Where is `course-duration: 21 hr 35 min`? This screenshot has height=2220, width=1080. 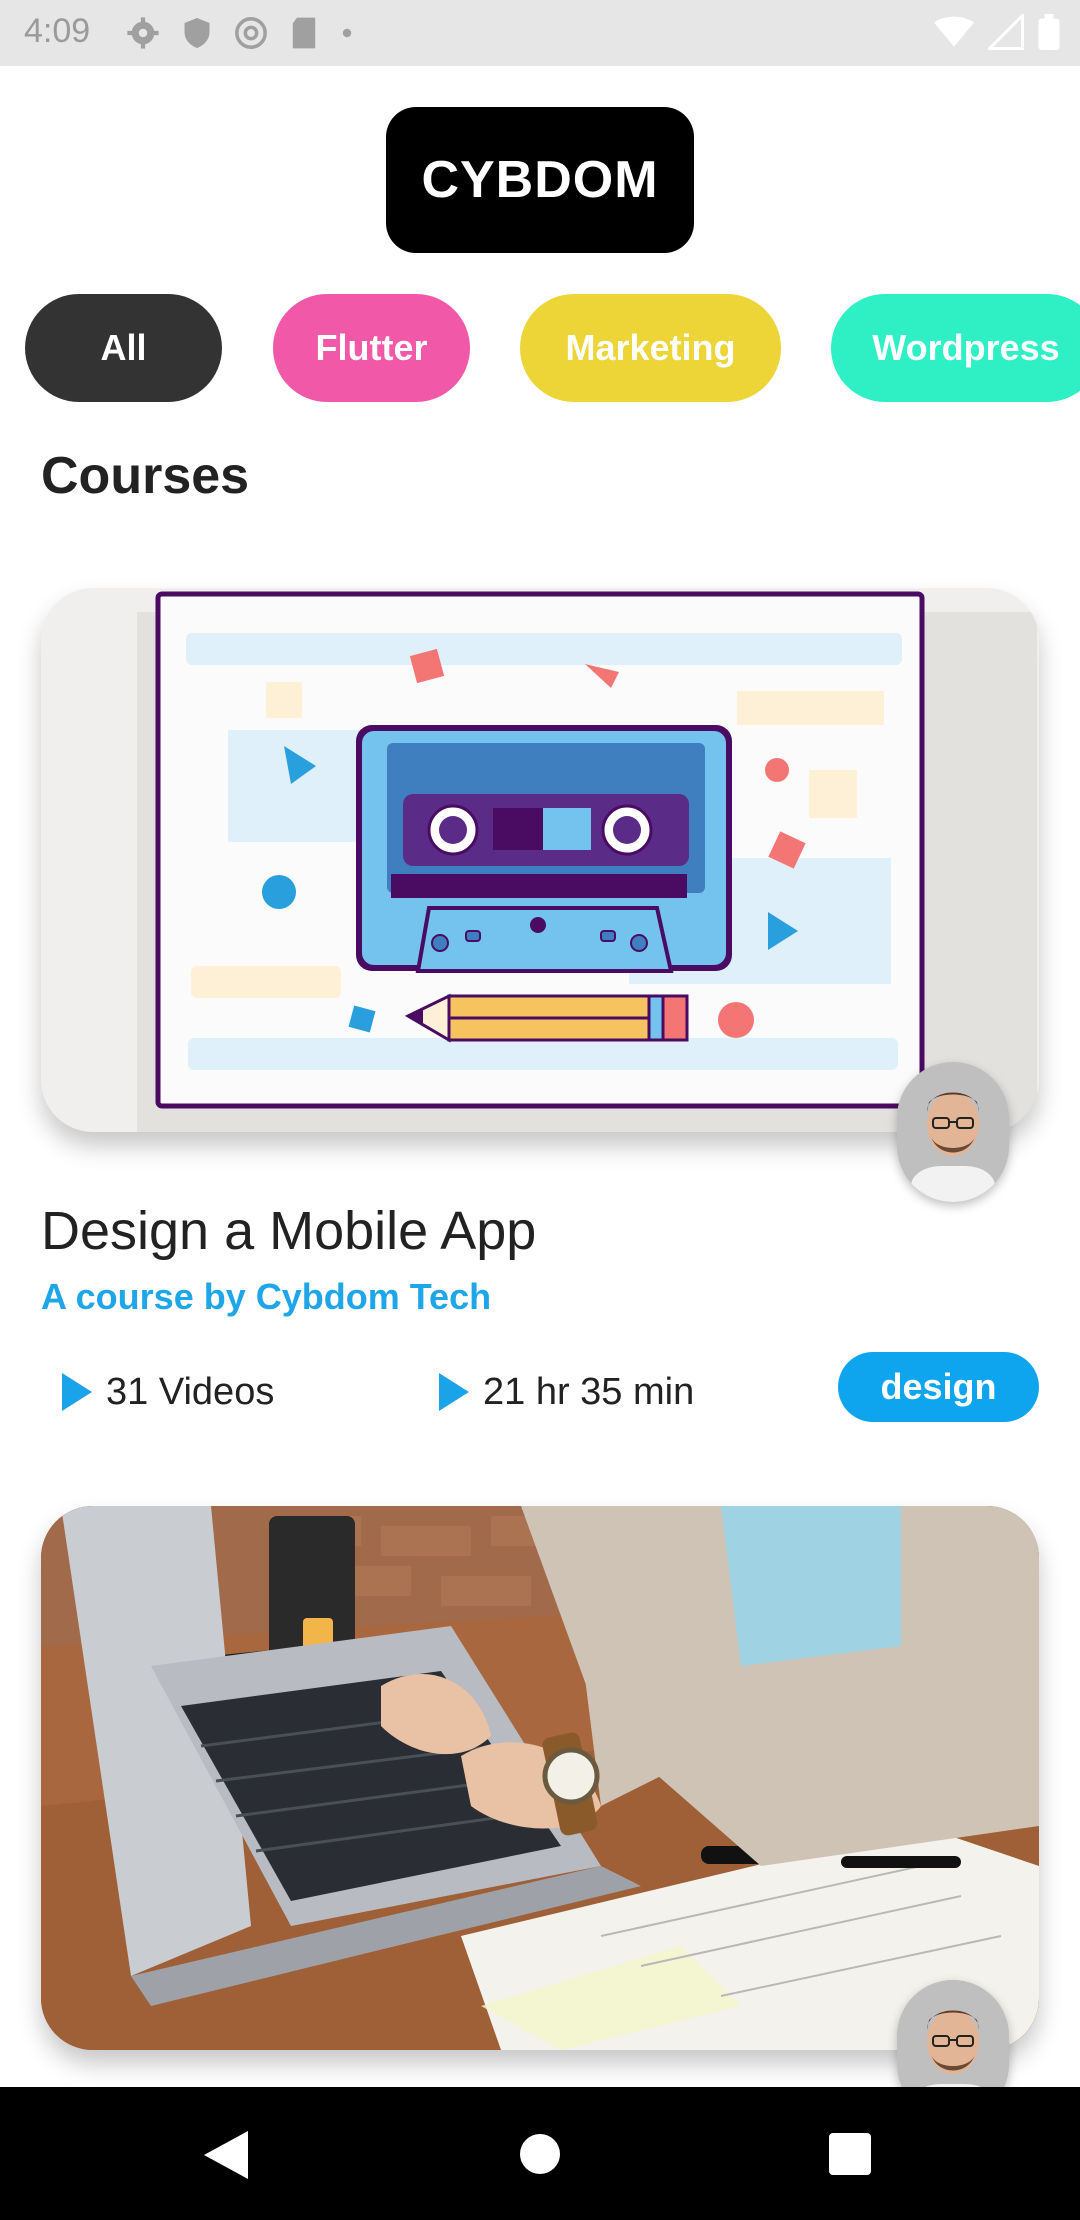
course-duration: 21 hr 35 min is located at coordinates (566, 1392).